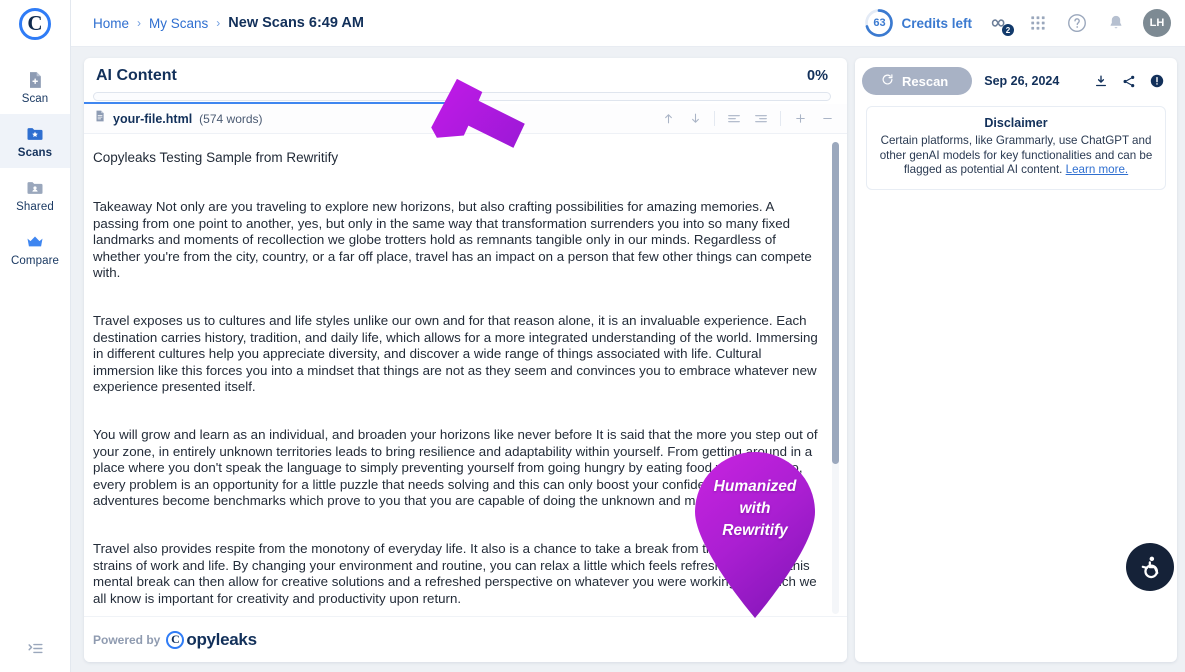 The height and width of the screenshot is (672, 1185). I want to click on folder-user-icon, so click(35, 188).